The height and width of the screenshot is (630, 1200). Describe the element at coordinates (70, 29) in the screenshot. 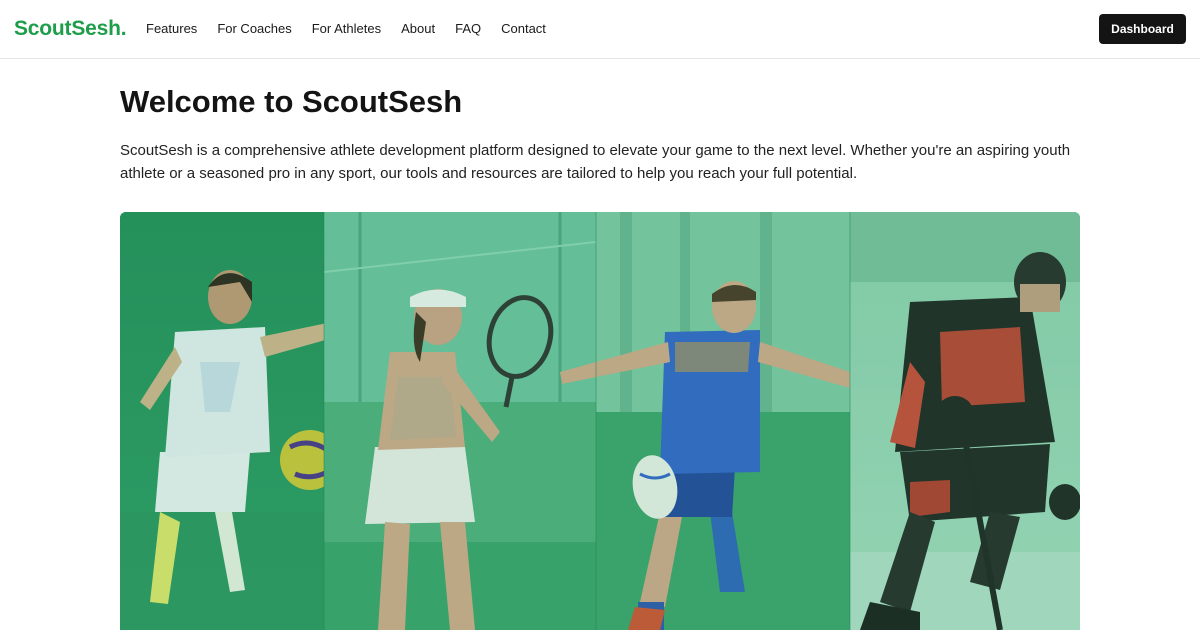

I see `scoutsesh-logo: ScoutSesh.` at that location.